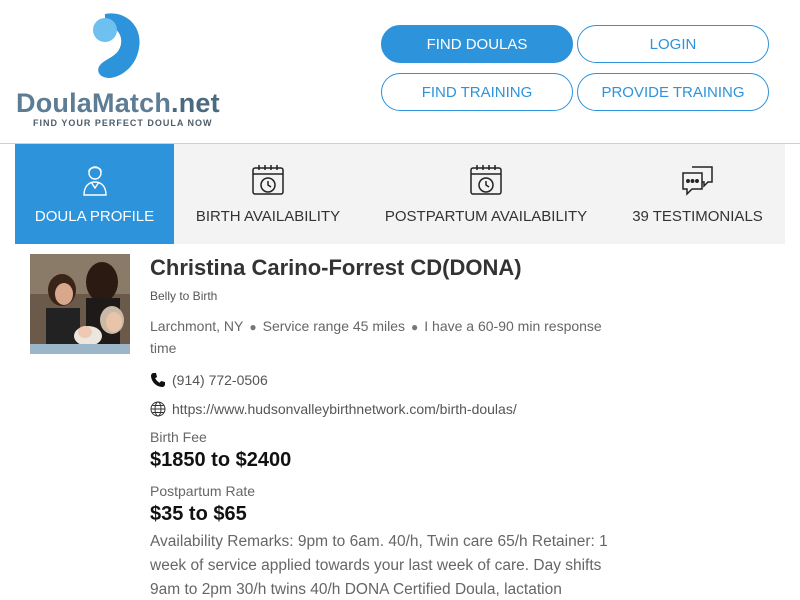 The height and width of the screenshot is (600, 800). I want to click on tab-label: POSTPARTUM AVAILABILITY, so click(486, 216).